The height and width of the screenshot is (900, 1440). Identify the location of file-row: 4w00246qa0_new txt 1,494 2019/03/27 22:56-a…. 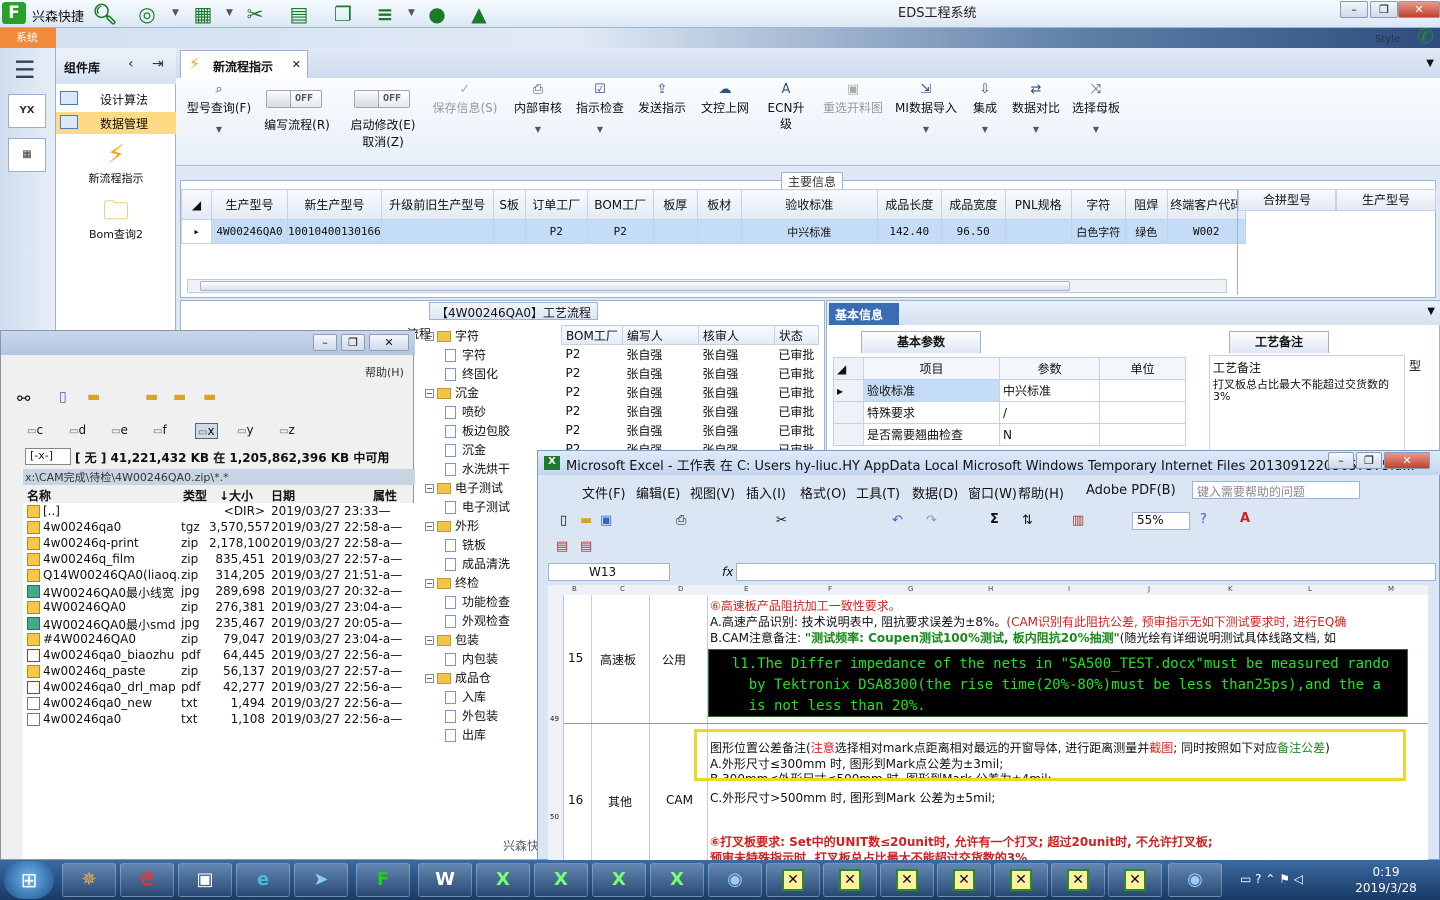
(229, 703).